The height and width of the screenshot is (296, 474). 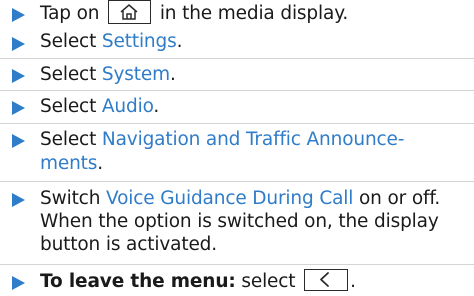 What do you see at coordinates (237, 71) in the screenshot?
I see `step-select-system: Select System.` at bounding box center [237, 71].